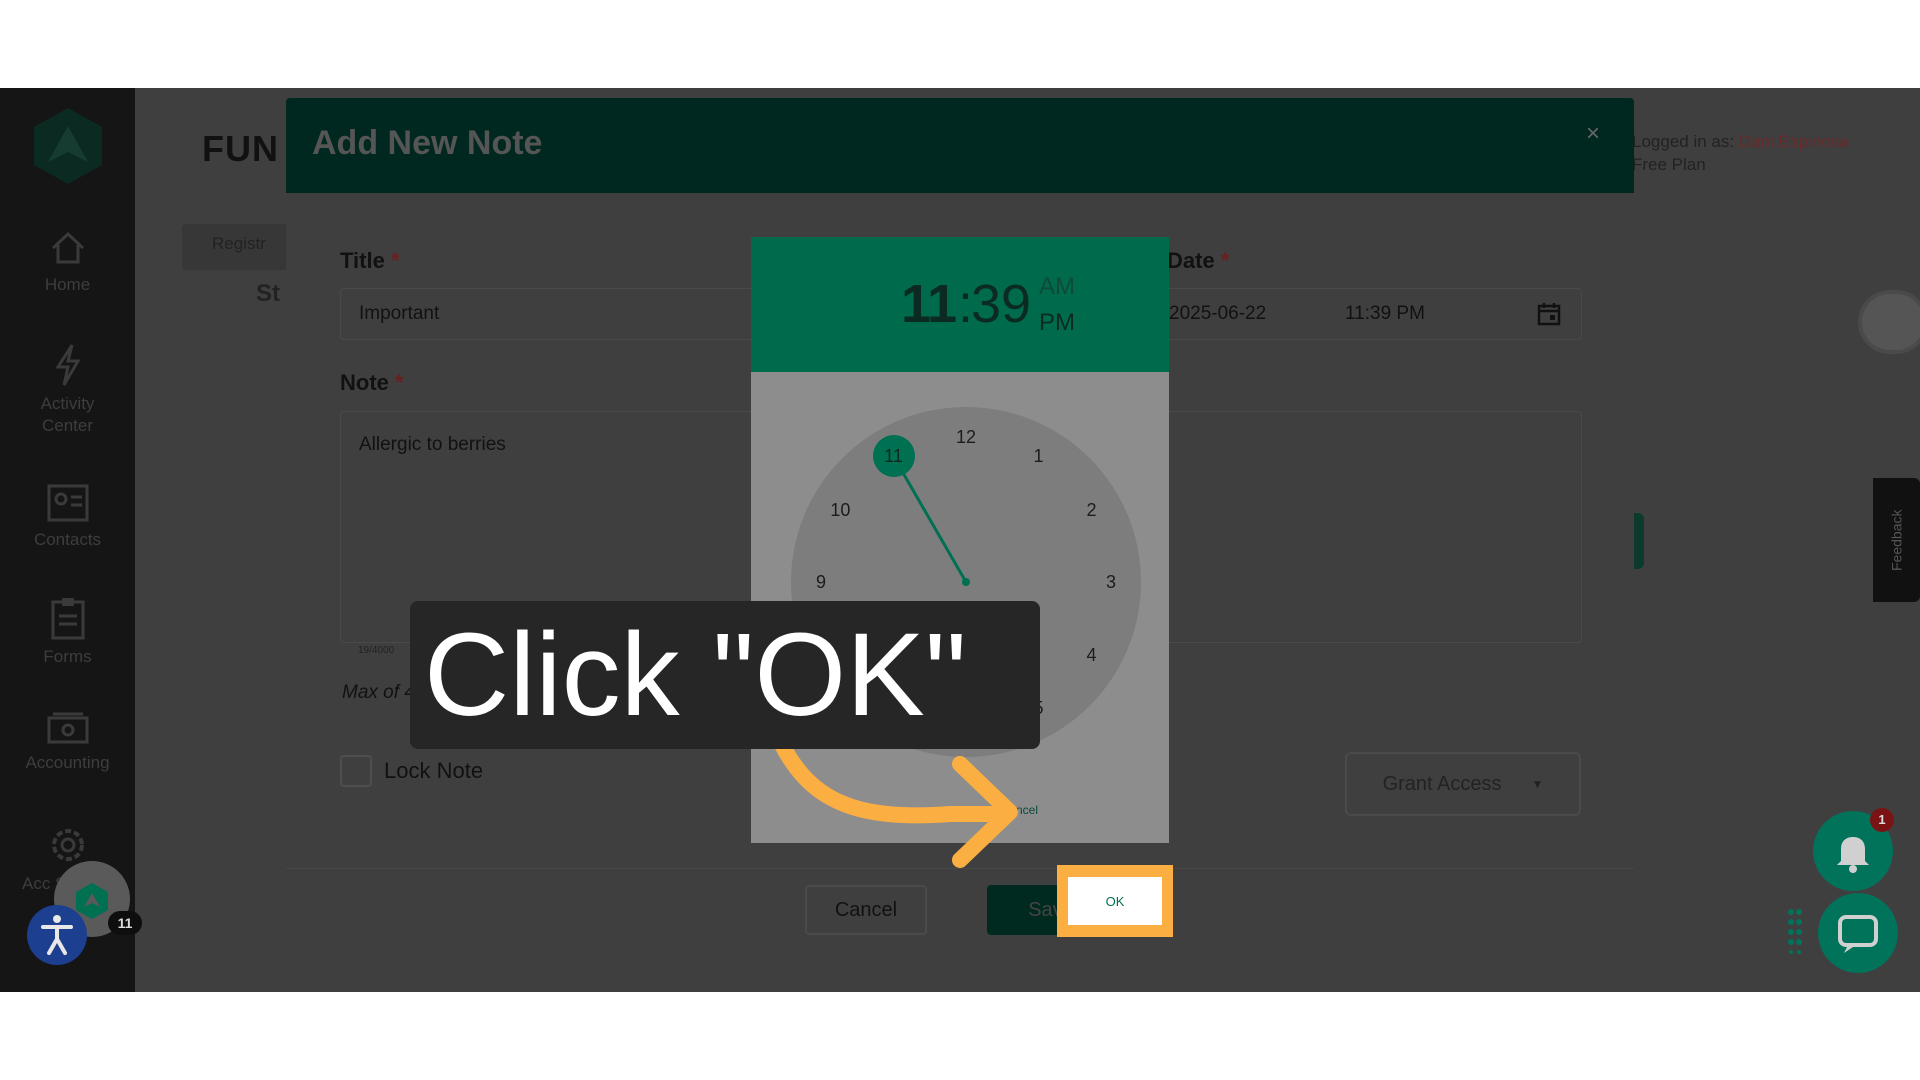  What do you see at coordinates (1882, 820) in the screenshot?
I see `notification-count-badge: 1` at bounding box center [1882, 820].